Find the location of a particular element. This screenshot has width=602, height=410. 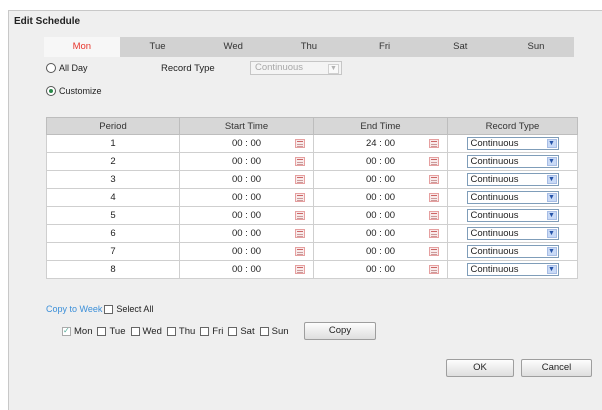

tab-tue: Tue is located at coordinates (157, 47).